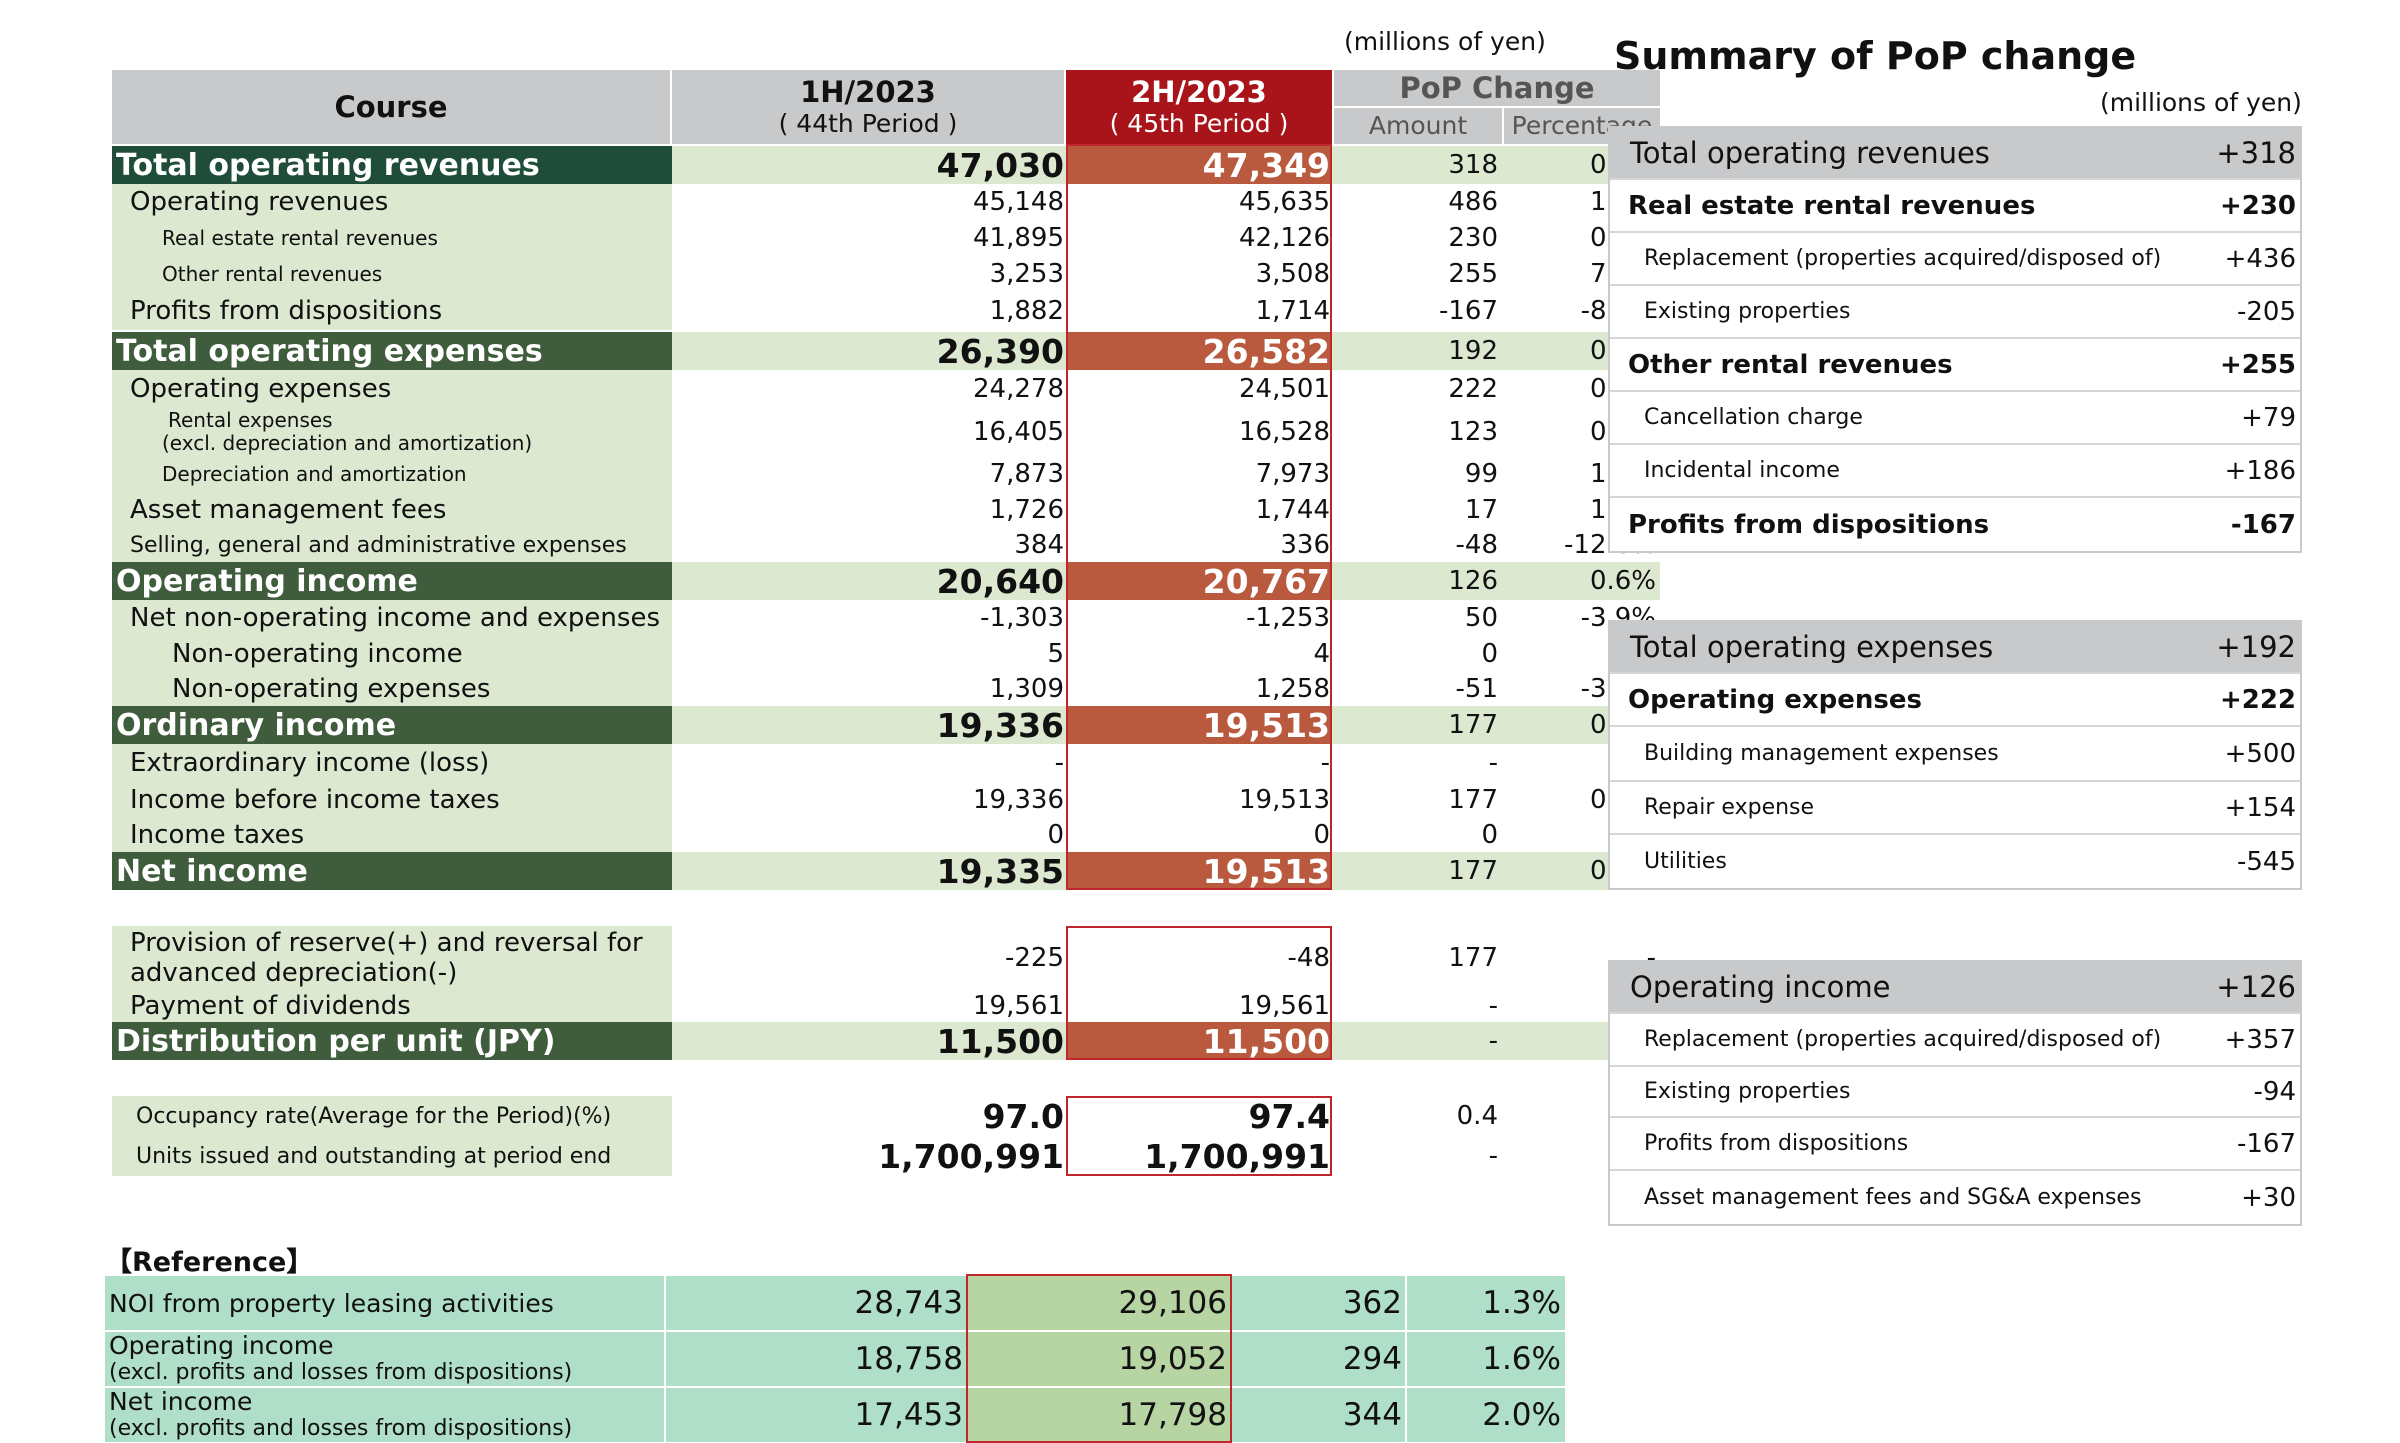  I want to click on row-value-2h: 16,528, so click(1284, 432).